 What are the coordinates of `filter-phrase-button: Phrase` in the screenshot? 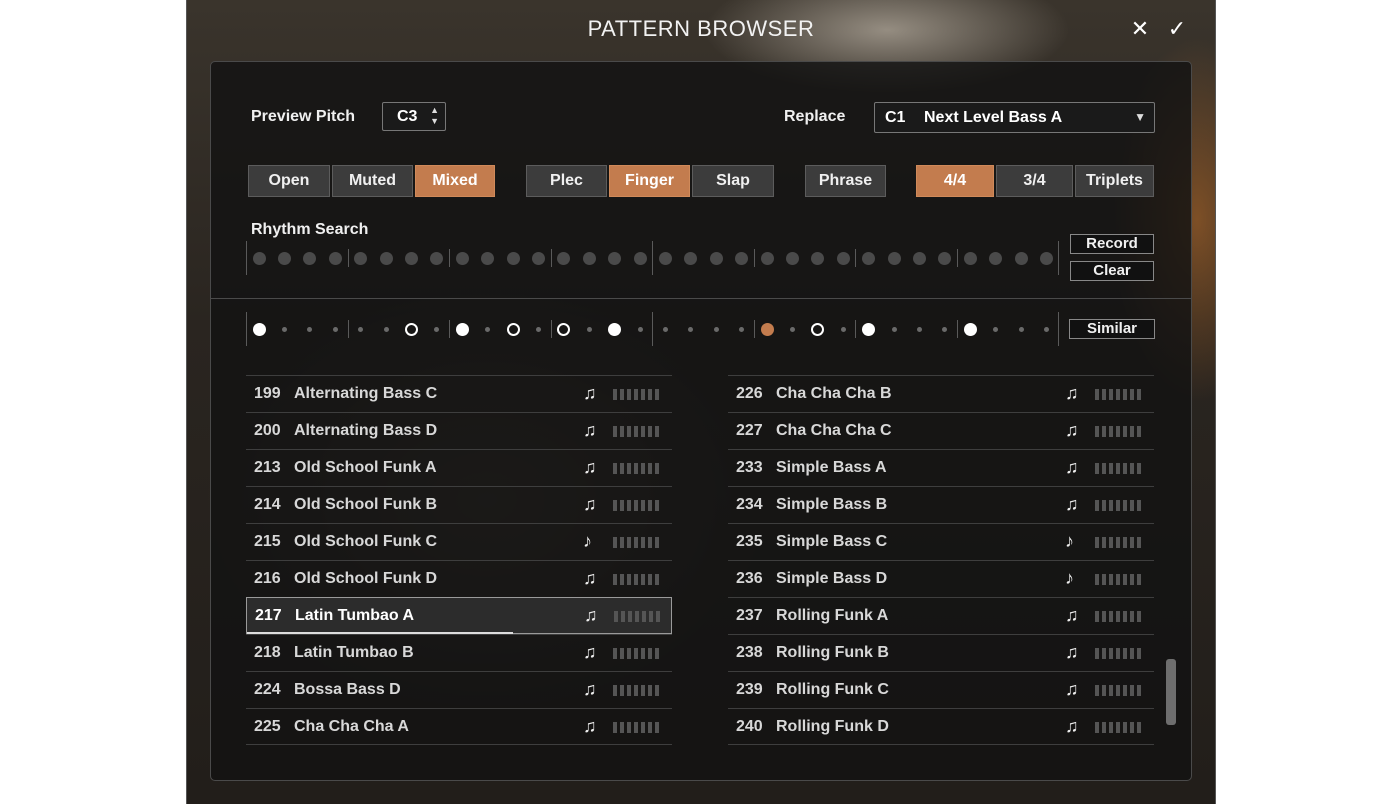 It's located at (845, 181).